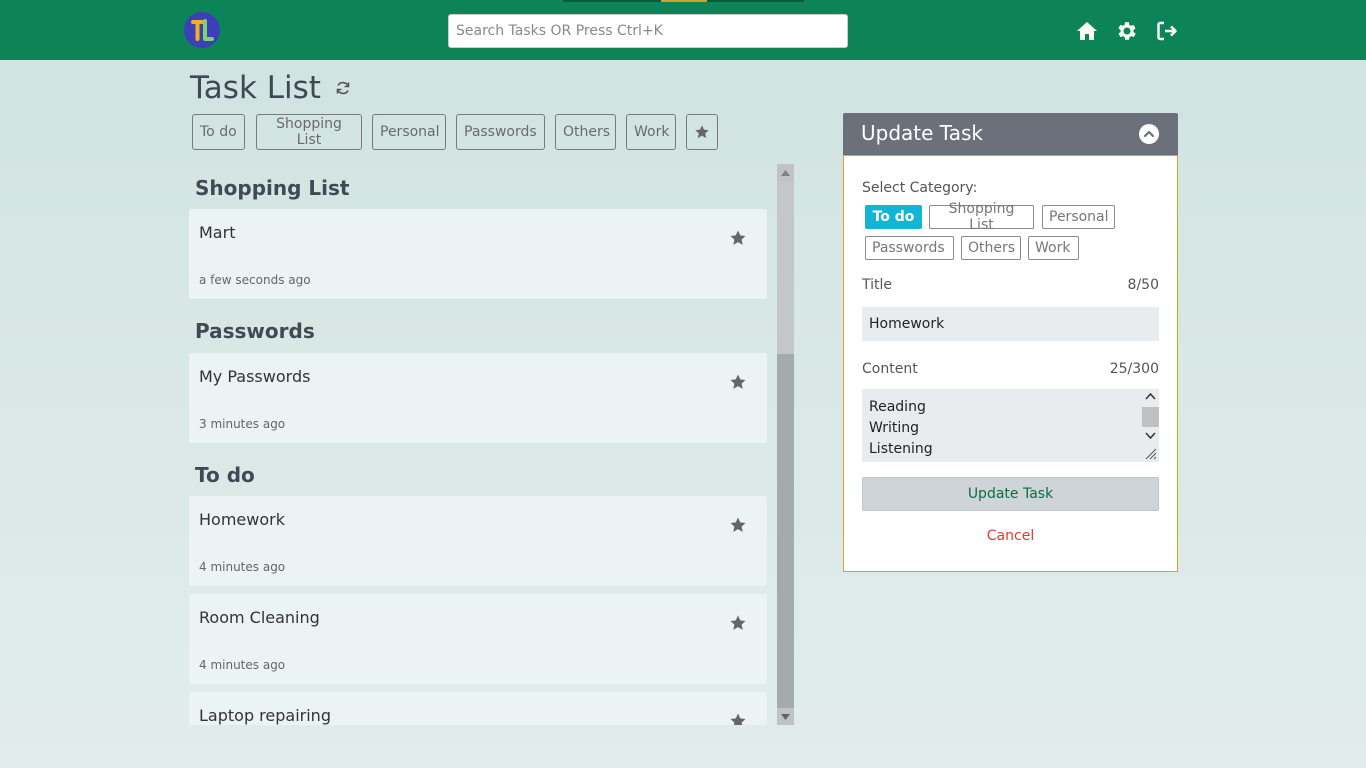 This screenshot has height=768, width=1366. What do you see at coordinates (1143, 285) in the screenshot?
I see `title-char-count: 8/50` at bounding box center [1143, 285].